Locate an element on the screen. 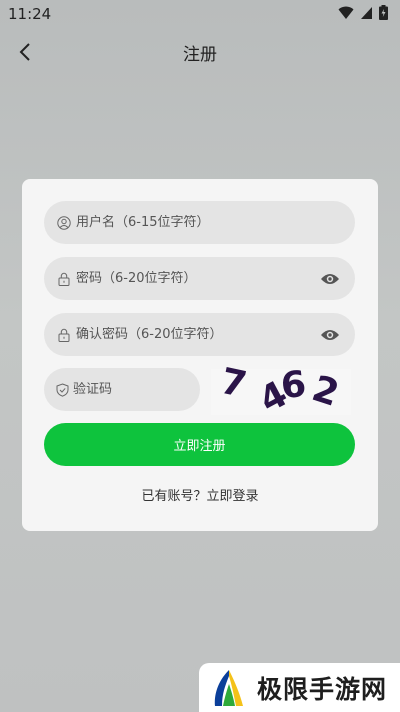  watermark-badge: 极限手游网 is located at coordinates (299, 687).